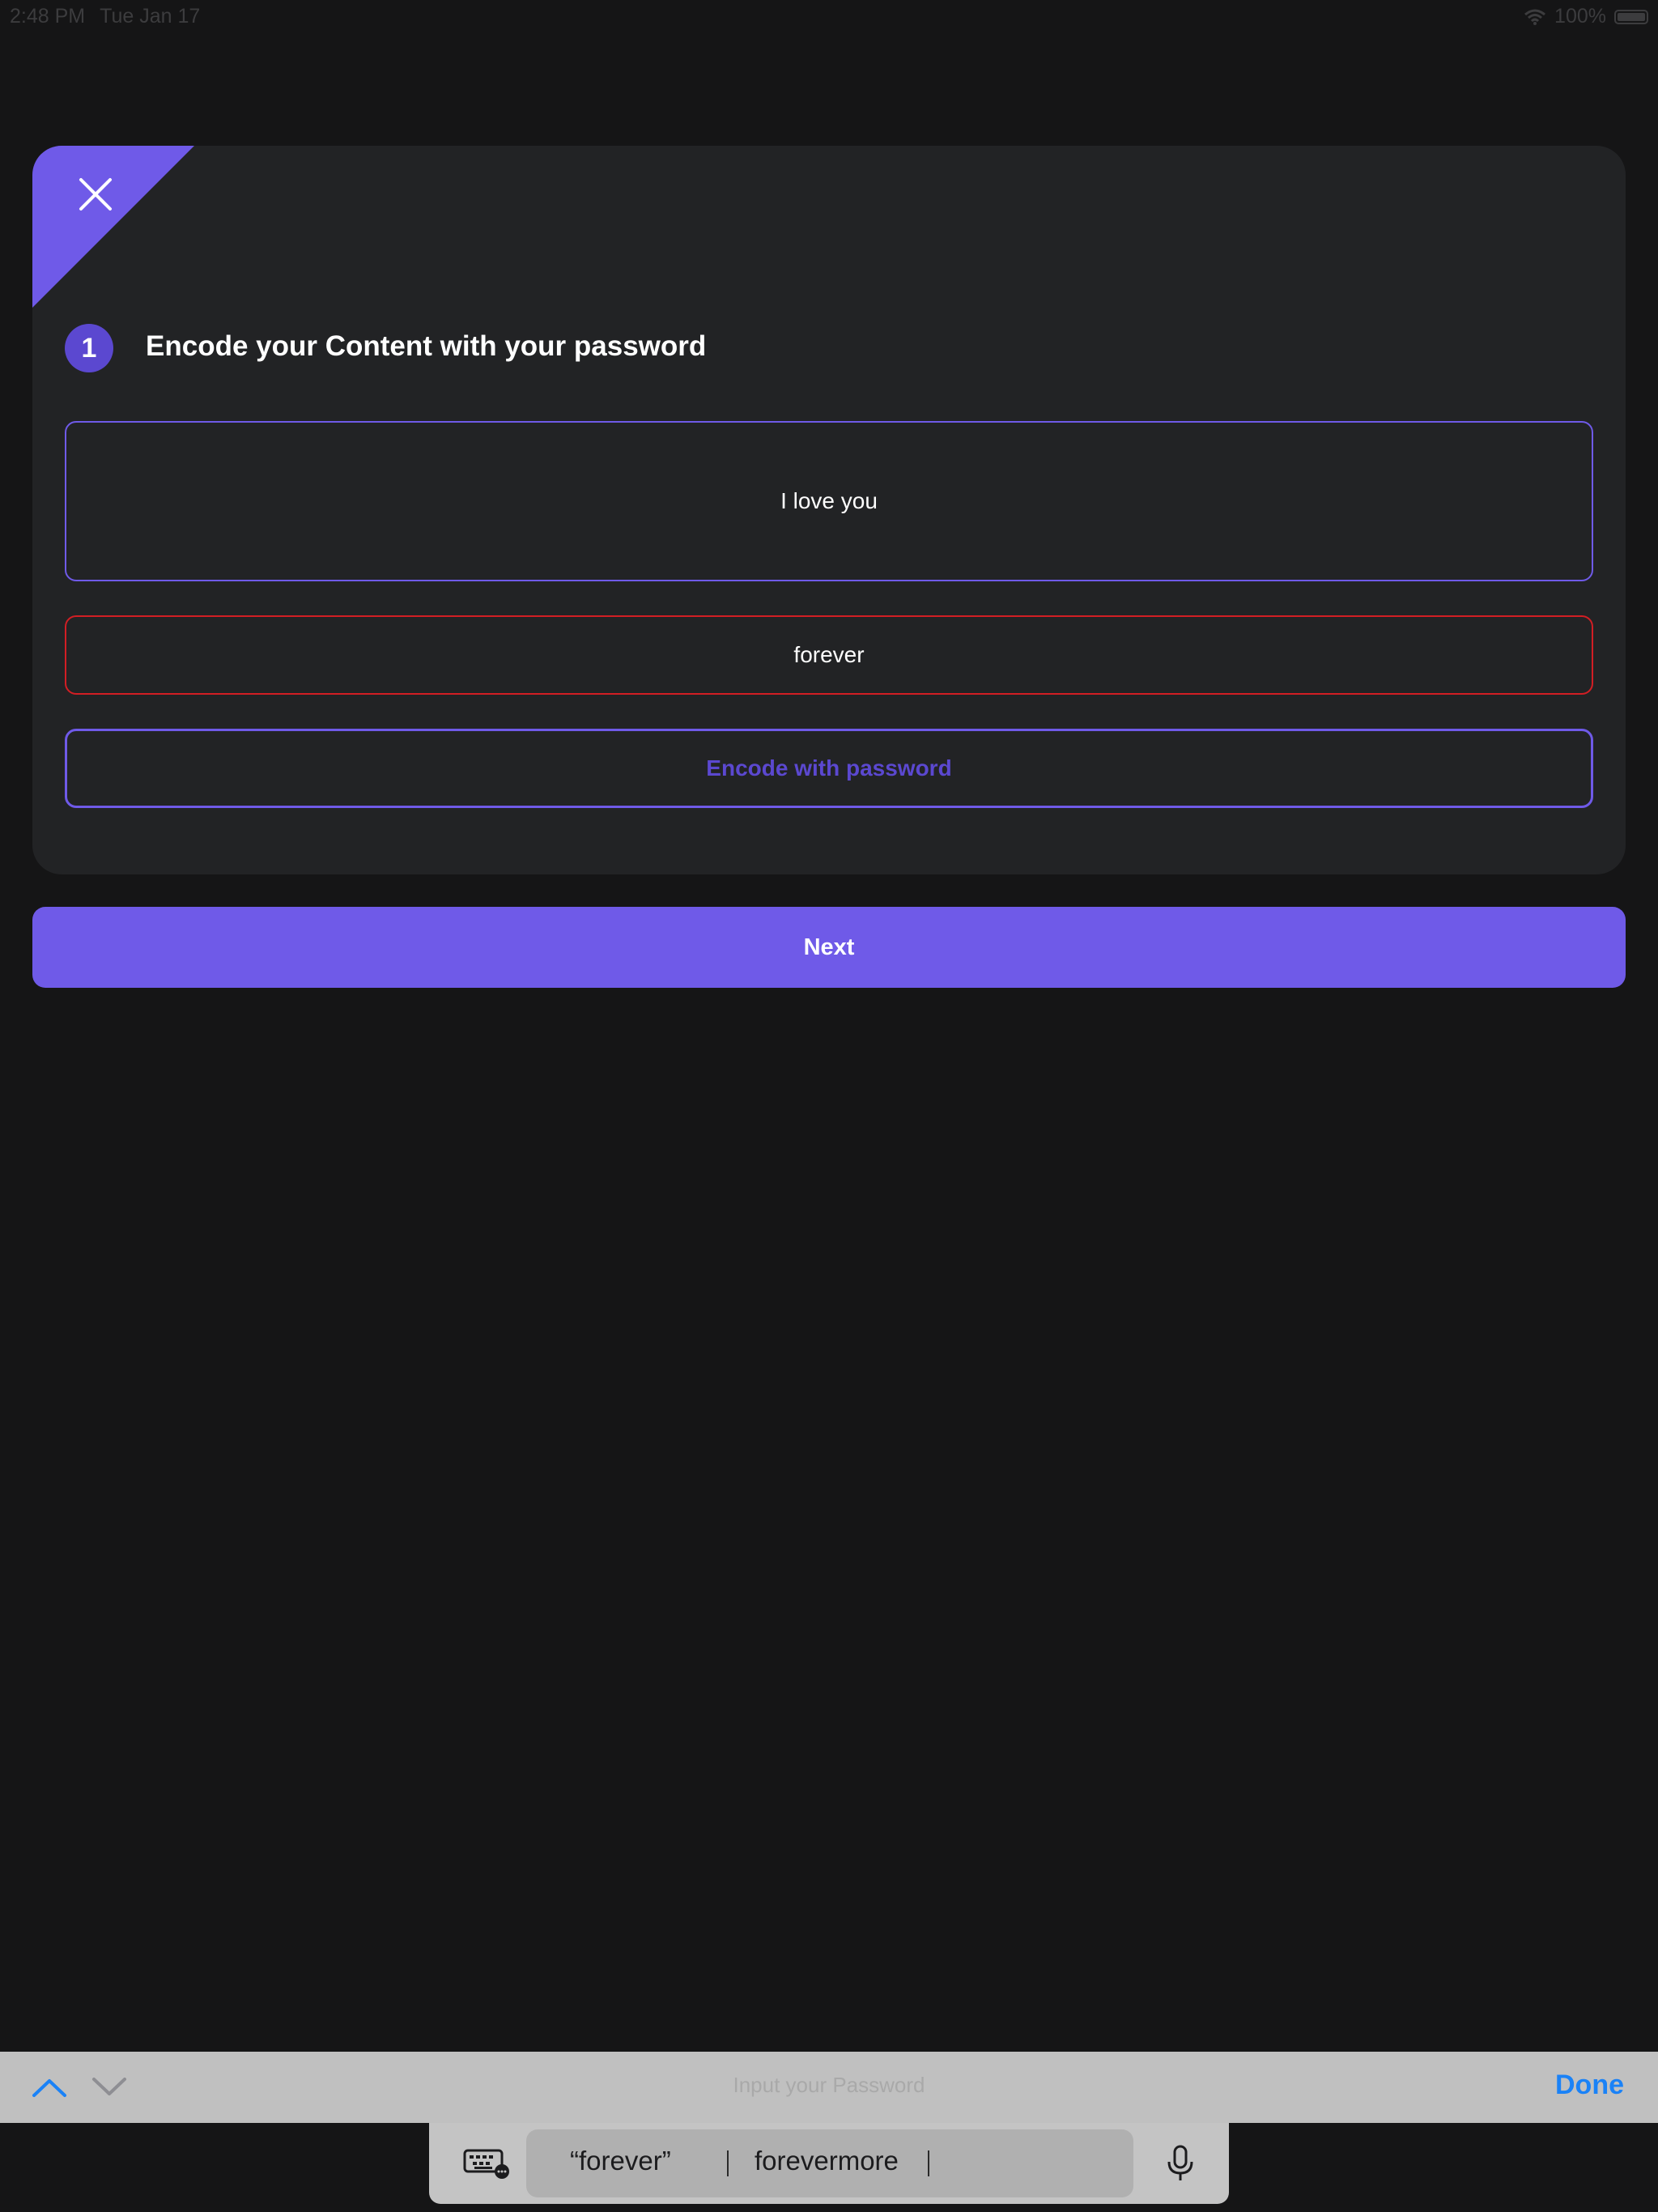 Image resolution: width=1658 pixels, height=2212 pixels. I want to click on status-right: 100%, so click(1586, 16).